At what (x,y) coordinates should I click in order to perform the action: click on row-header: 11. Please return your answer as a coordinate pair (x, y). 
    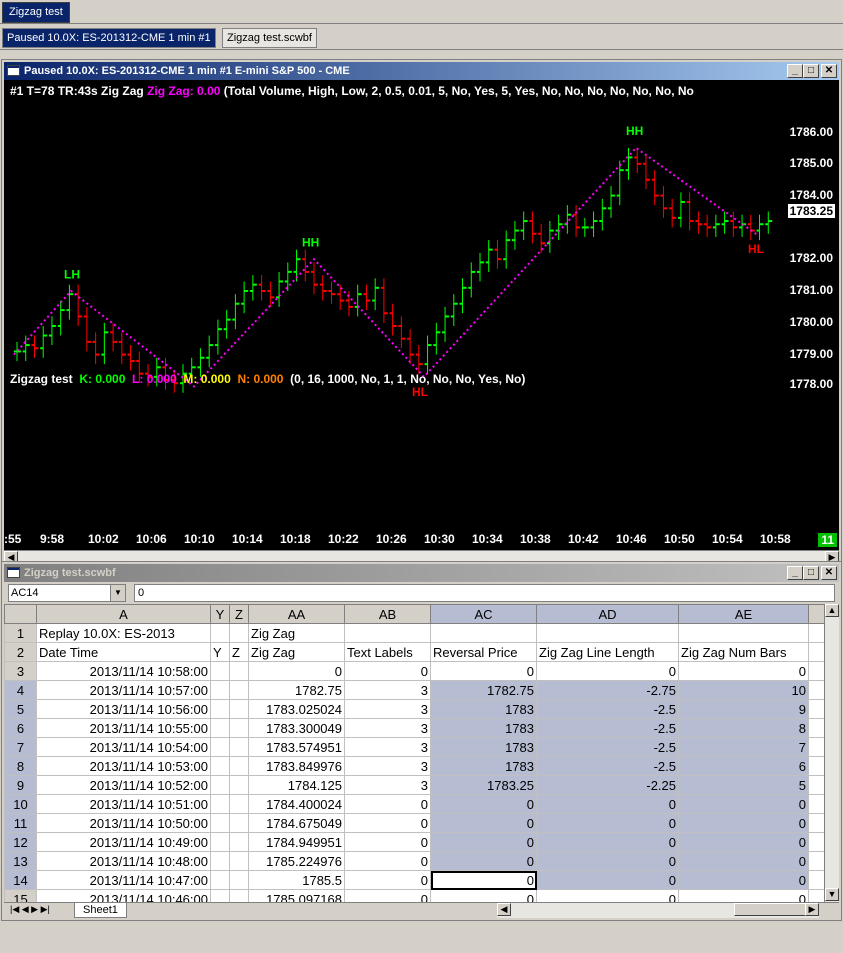
    Looking at the image, I should click on (20, 823).